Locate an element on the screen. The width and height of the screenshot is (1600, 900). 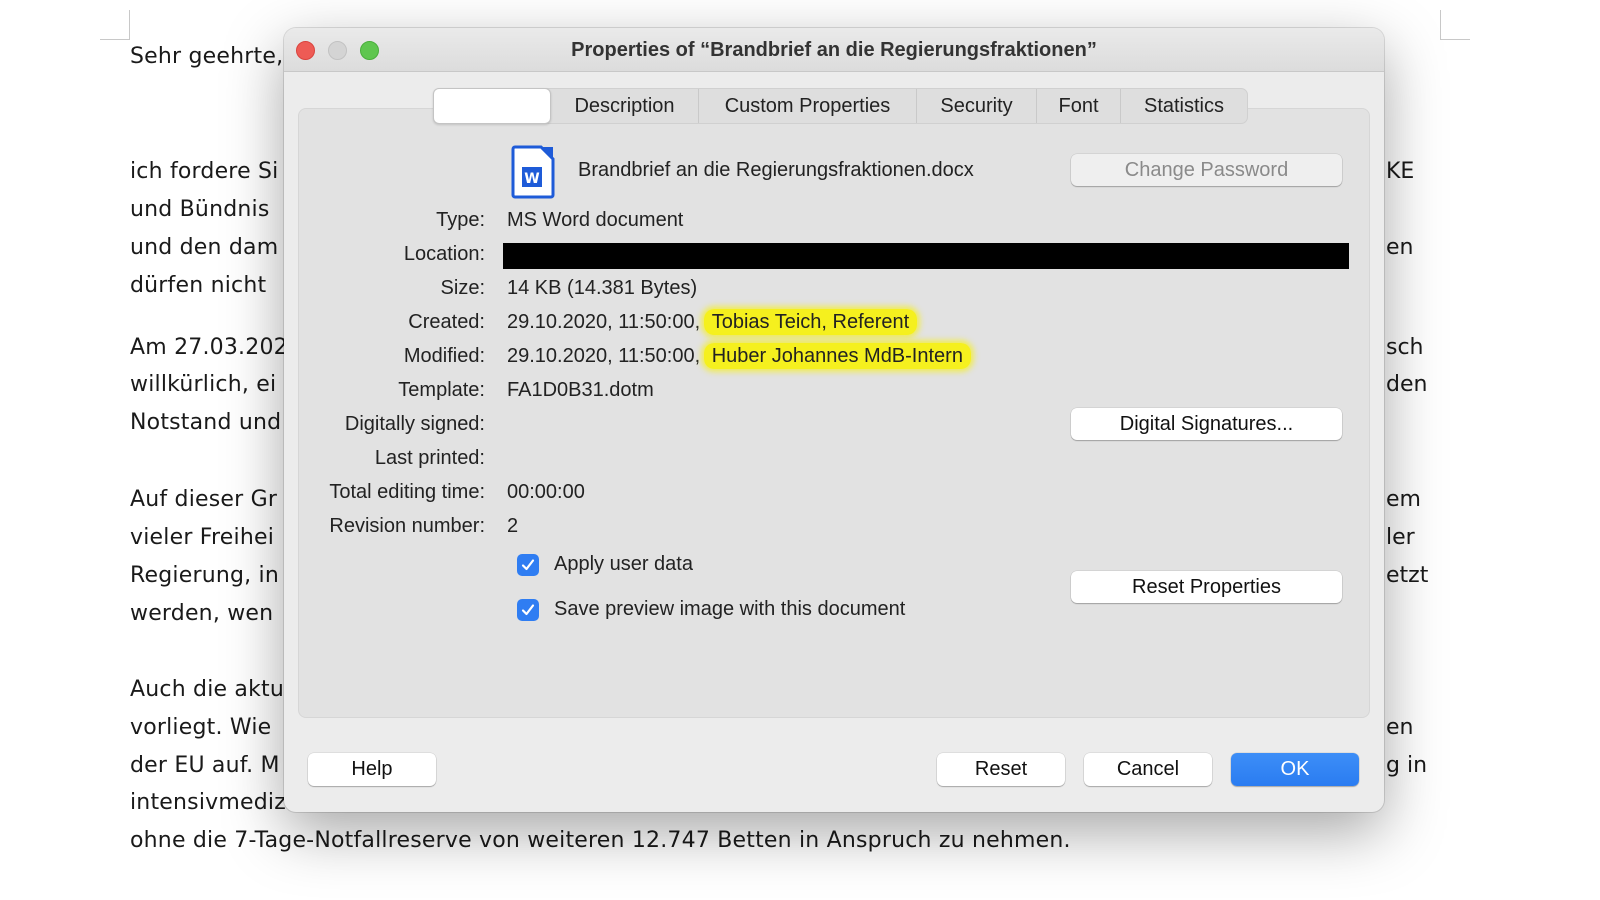
location-value-redacted is located at coordinates (926, 256).